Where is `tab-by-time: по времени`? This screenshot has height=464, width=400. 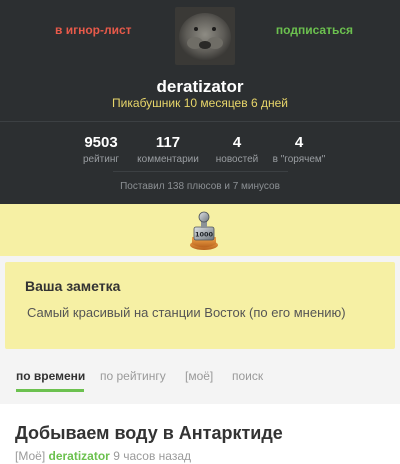
tab-by-time: по времени is located at coordinates (50, 376).